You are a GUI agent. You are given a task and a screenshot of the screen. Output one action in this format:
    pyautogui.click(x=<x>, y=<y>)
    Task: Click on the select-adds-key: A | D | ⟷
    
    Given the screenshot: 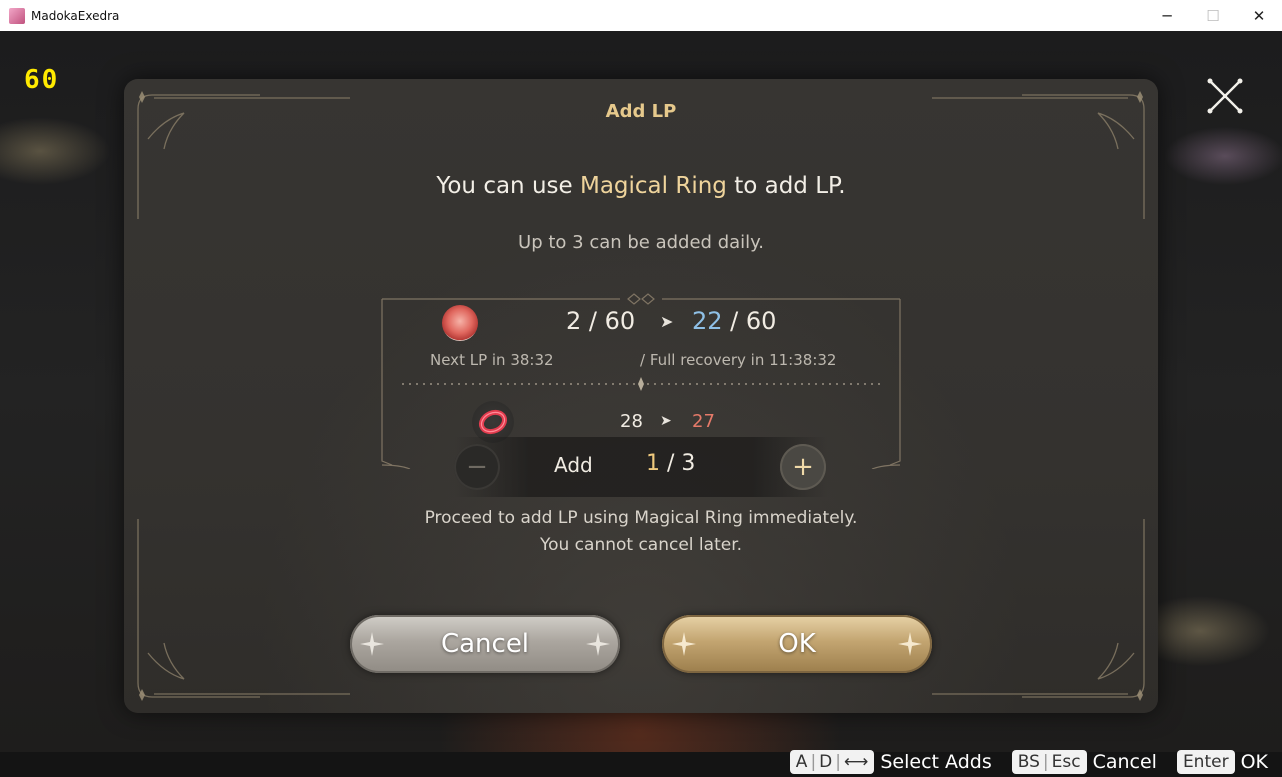 What is the action you would take?
    pyautogui.click(x=832, y=762)
    